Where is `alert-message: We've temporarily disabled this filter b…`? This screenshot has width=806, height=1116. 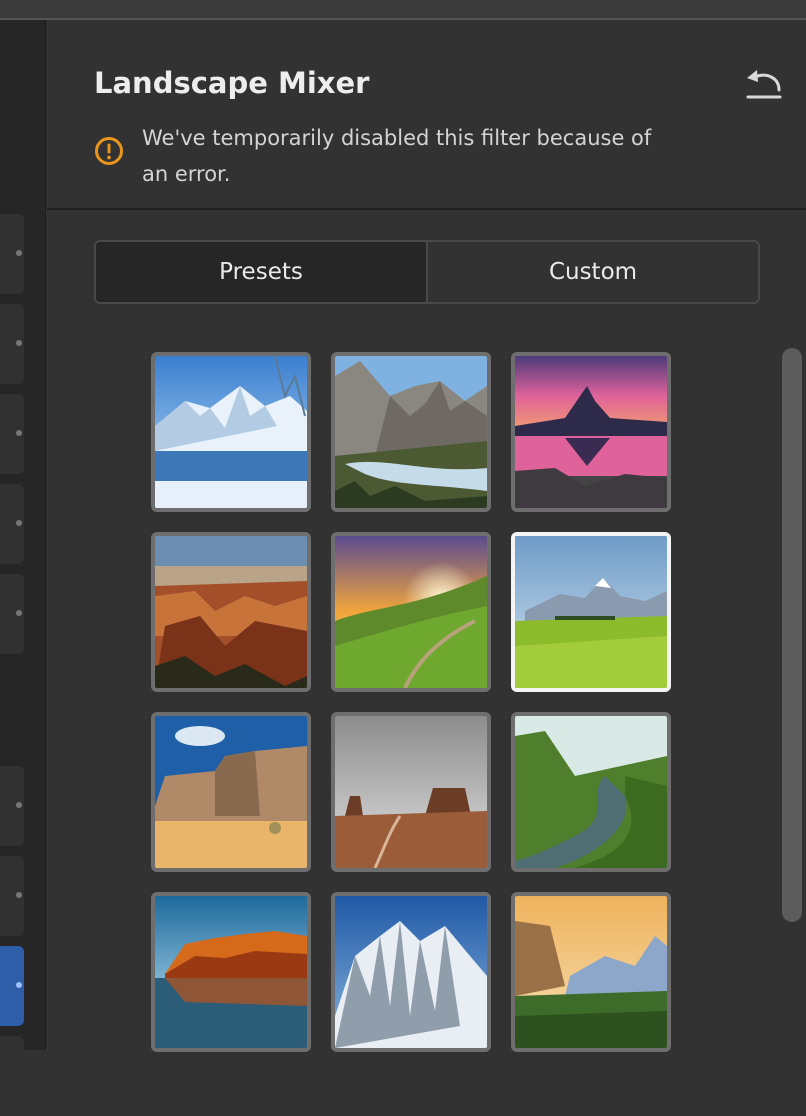
alert-message: We've temporarily disabled this filter b… is located at coordinates (397, 156).